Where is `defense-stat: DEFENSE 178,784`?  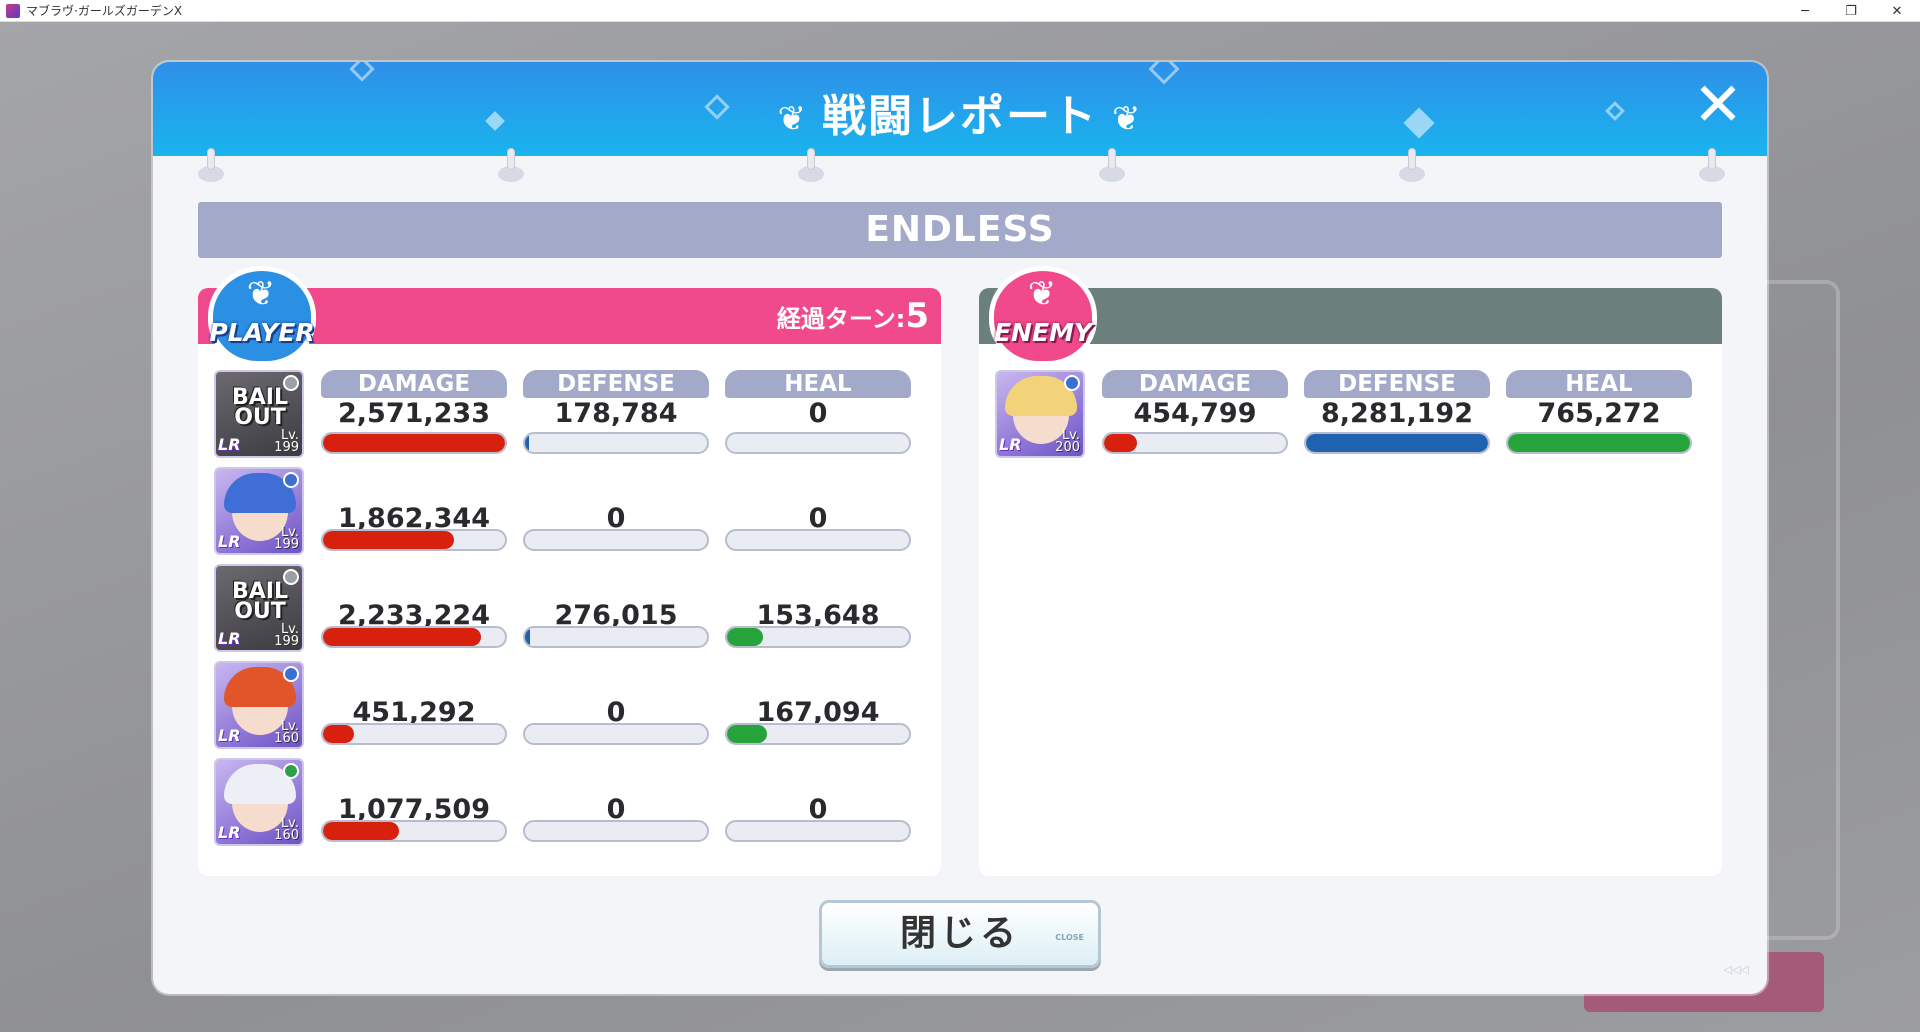
defense-stat: DEFENSE 178,784 is located at coordinates (616, 414).